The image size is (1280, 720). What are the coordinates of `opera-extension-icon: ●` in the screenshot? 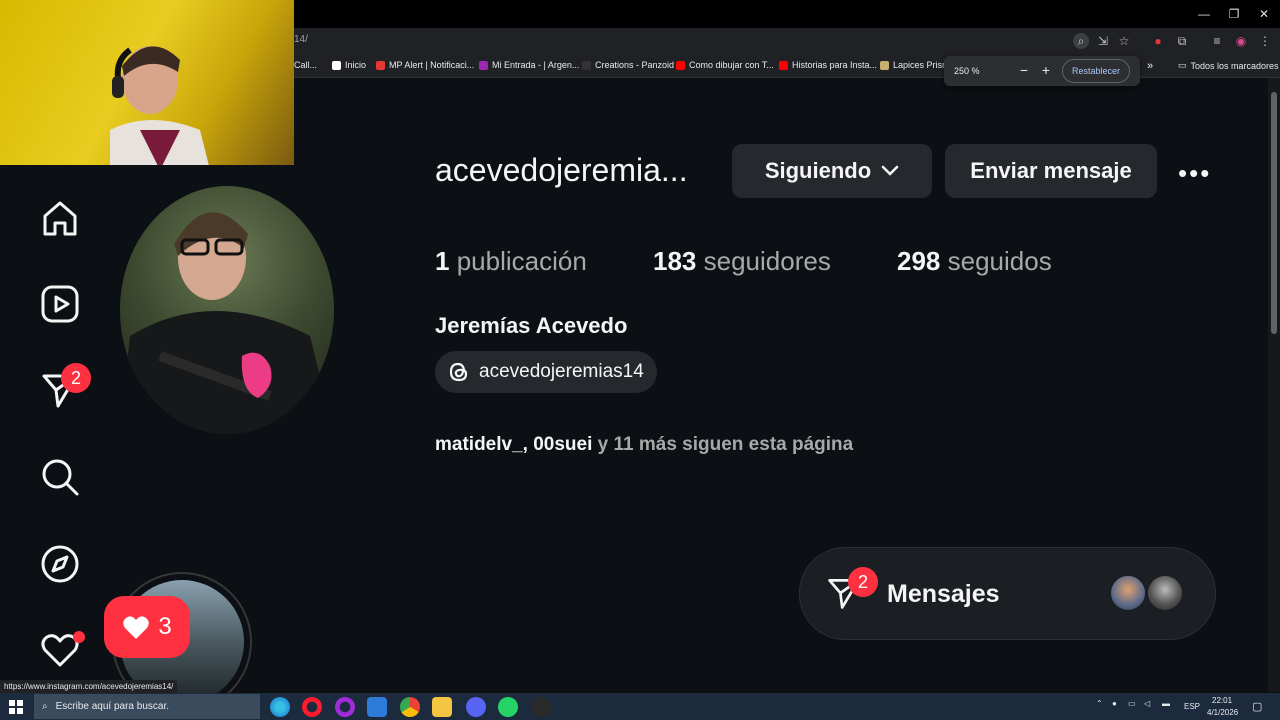 It's located at (1158, 41).